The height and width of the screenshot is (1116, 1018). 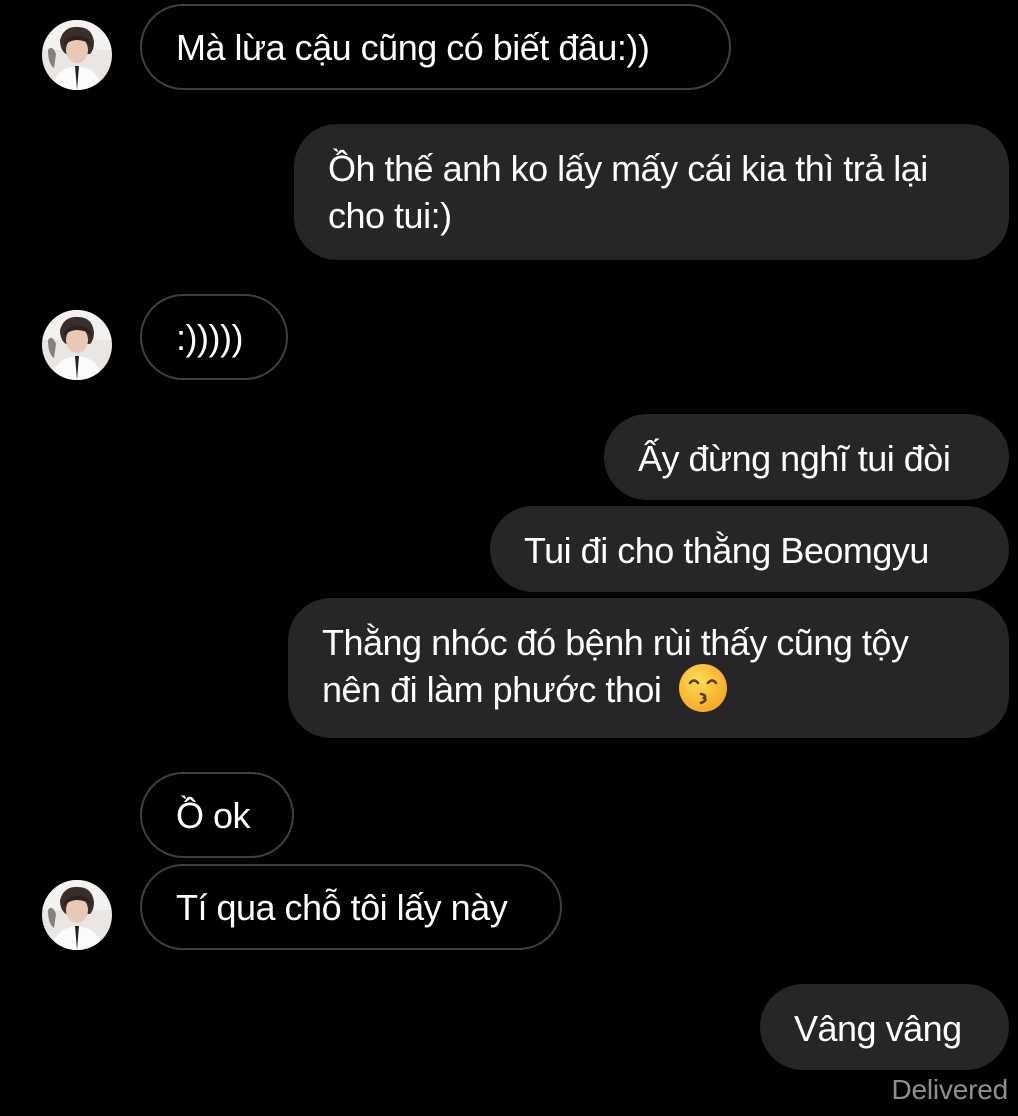 I want to click on message-text-line: nên đi làm phước thoi, so click(x=648, y=689).